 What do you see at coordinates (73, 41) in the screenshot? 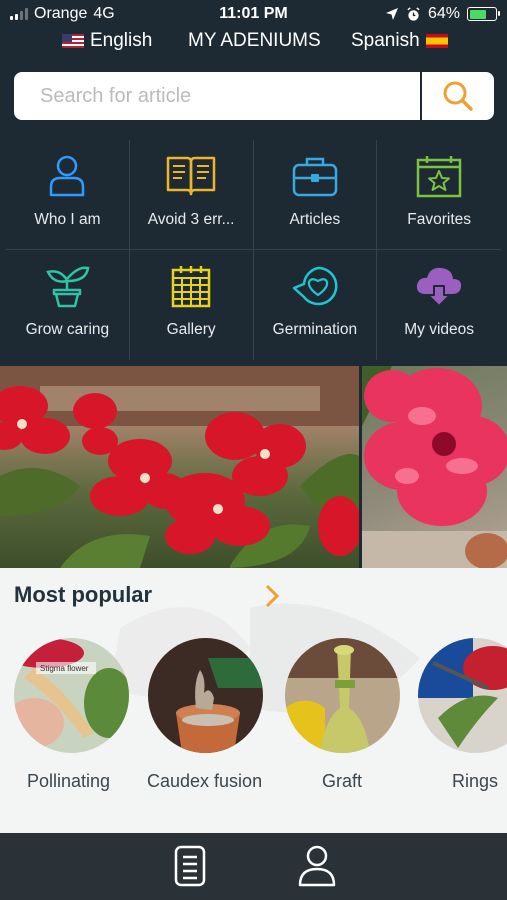
I see `us-flag-icon` at bounding box center [73, 41].